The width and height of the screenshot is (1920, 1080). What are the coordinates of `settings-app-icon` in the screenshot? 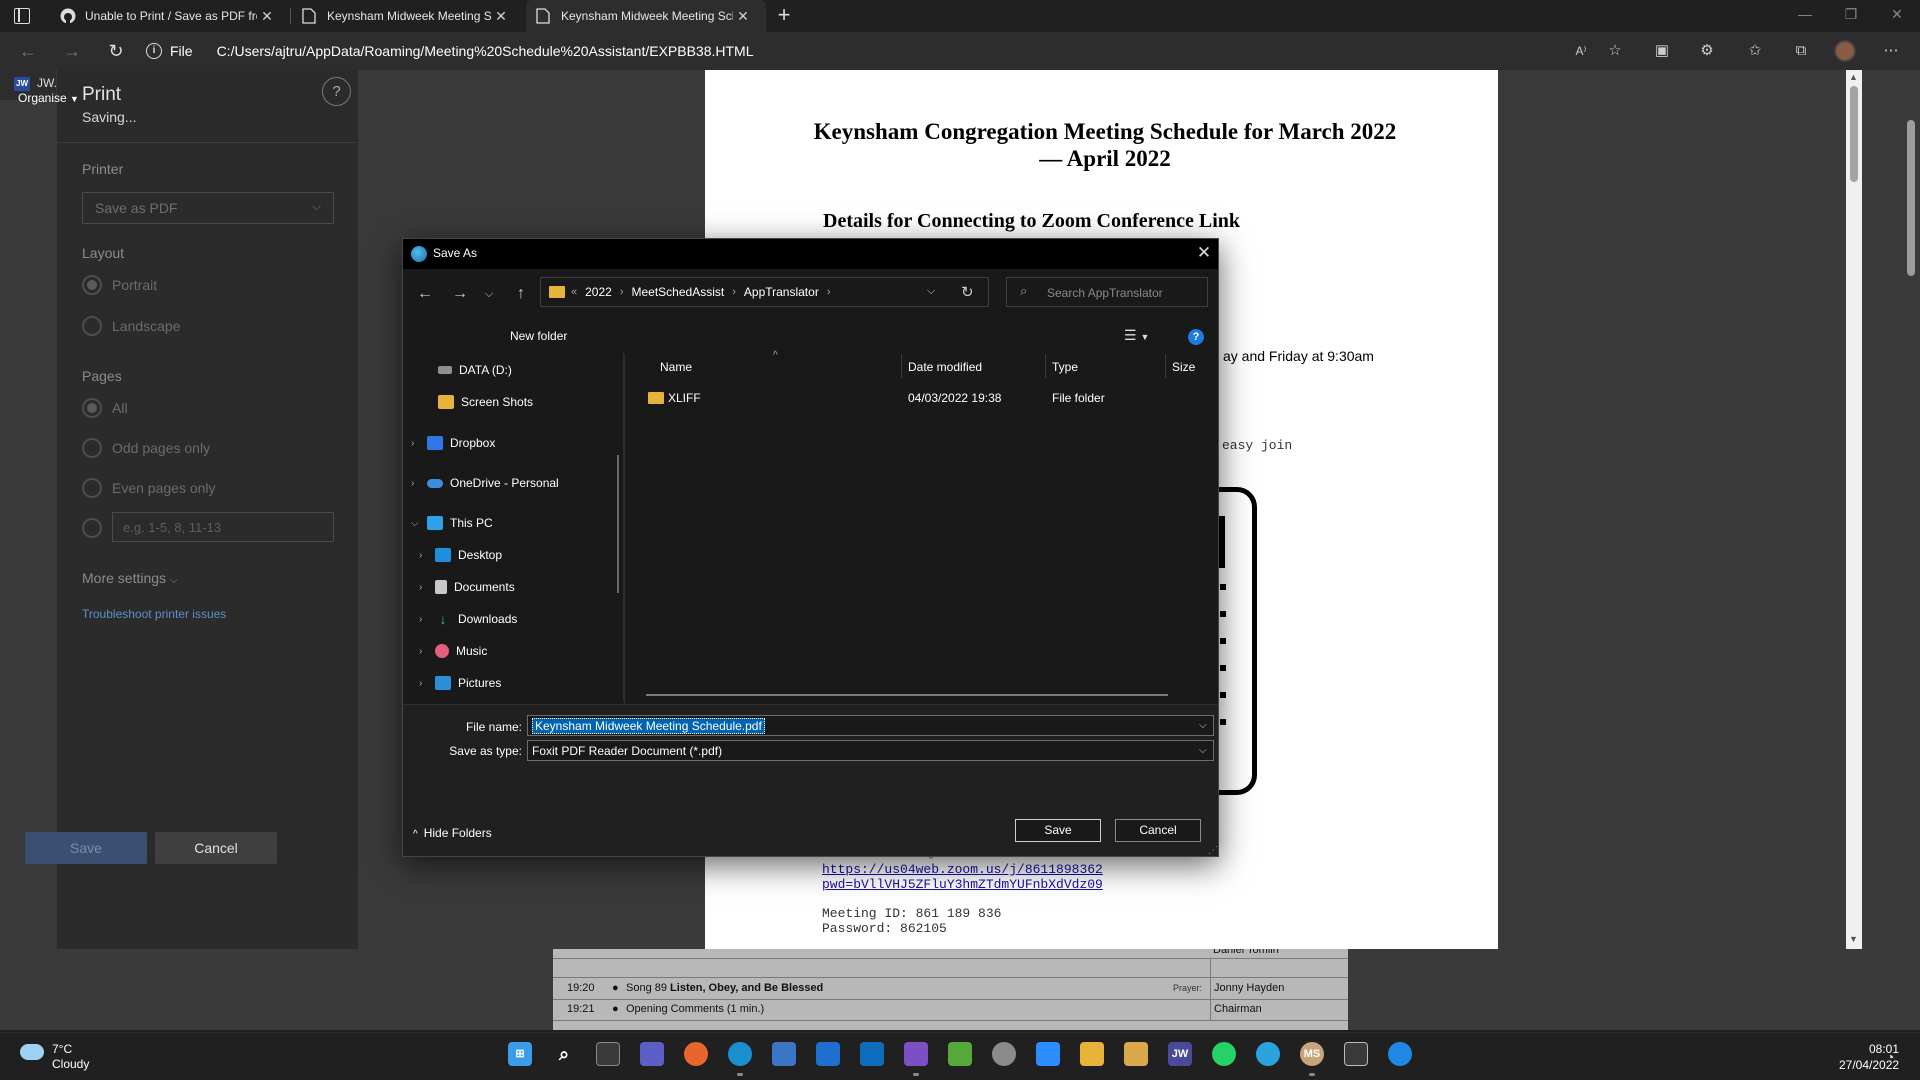 It's located at (1004, 1054).